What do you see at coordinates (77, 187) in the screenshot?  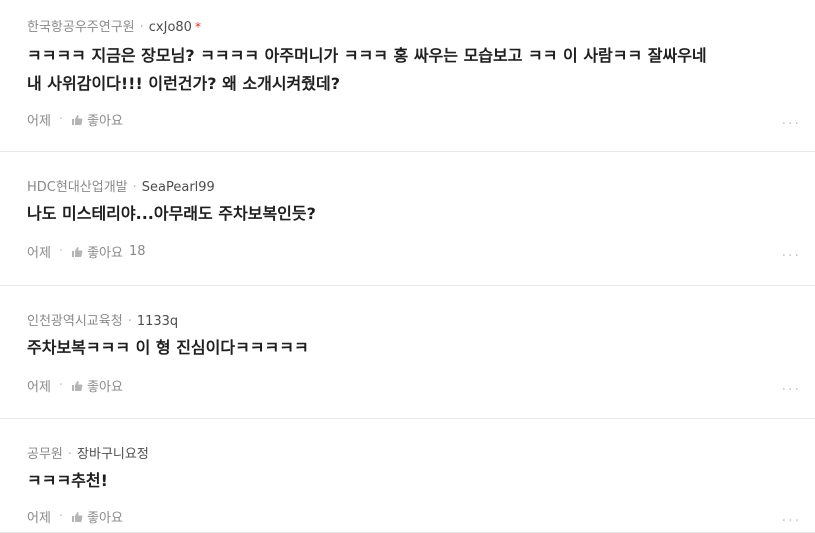 I see `comment-org: HDC현대산업개발` at bounding box center [77, 187].